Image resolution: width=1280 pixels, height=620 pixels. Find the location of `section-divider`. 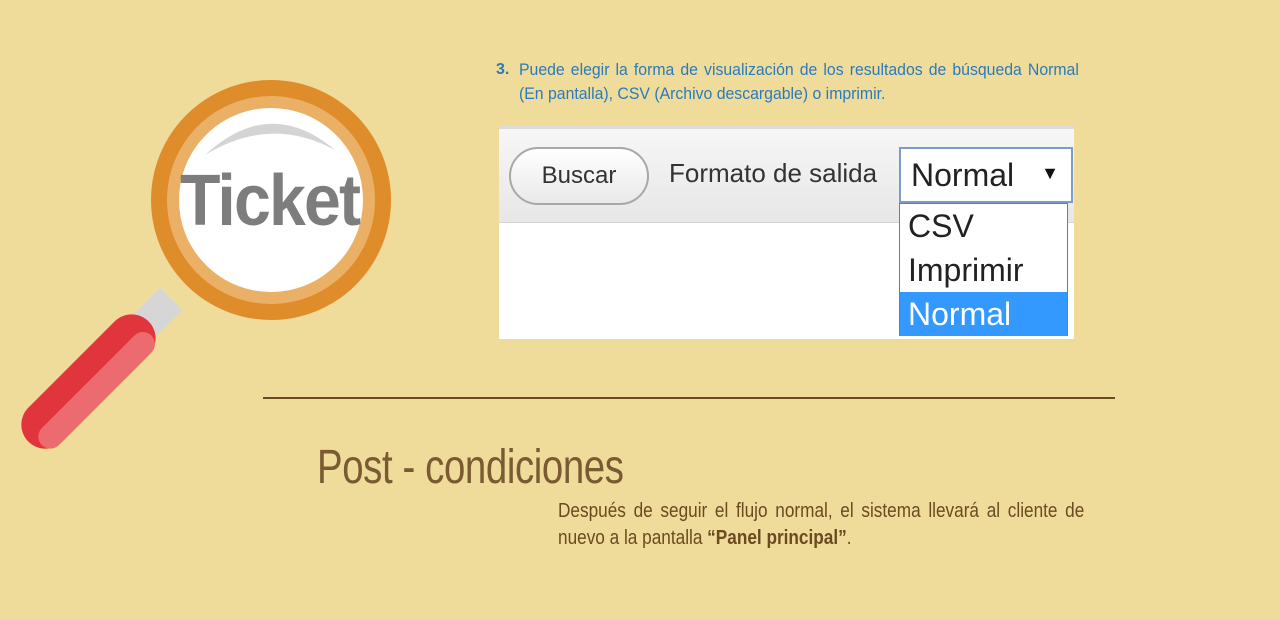

section-divider is located at coordinates (689, 398).